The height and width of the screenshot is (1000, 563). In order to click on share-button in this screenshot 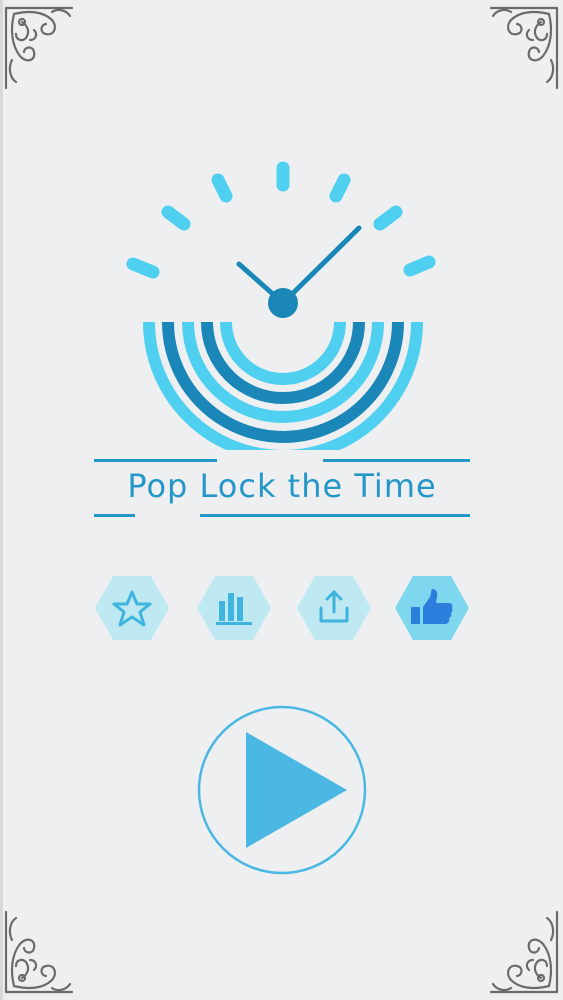, I will do `click(334, 608)`.